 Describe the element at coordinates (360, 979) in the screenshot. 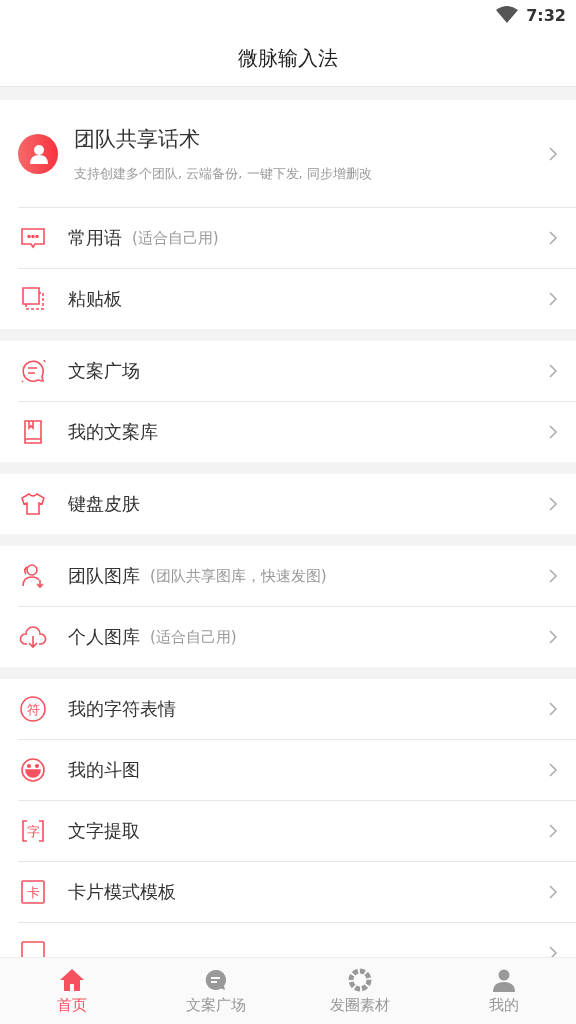

I see `aperture-icon` at that location.